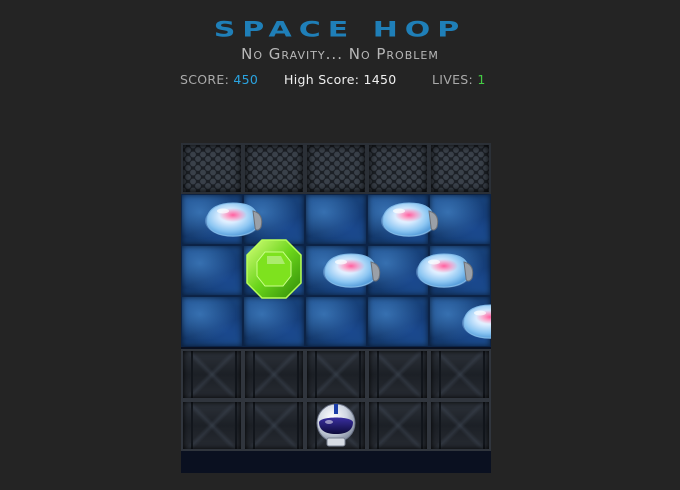 Image resolution: width=680 pixels, height=490 pixels. I want to click on game-subtitle: No Gravity... No Problem, so click(340, 54).